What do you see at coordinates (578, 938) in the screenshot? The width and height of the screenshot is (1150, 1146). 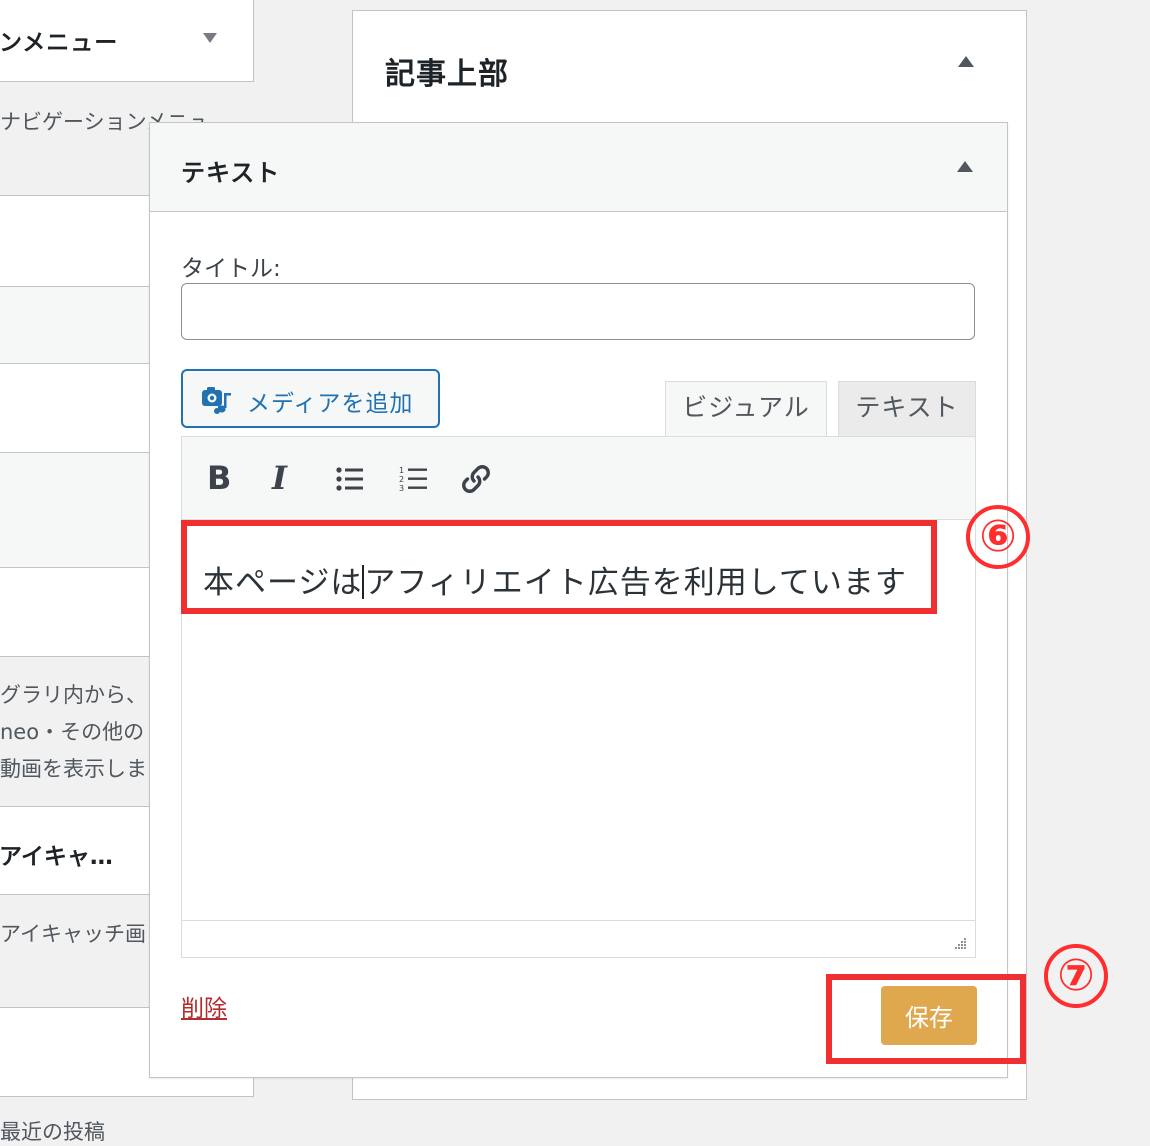 I see `editor-status-bar` at bounding box center [578, 938].